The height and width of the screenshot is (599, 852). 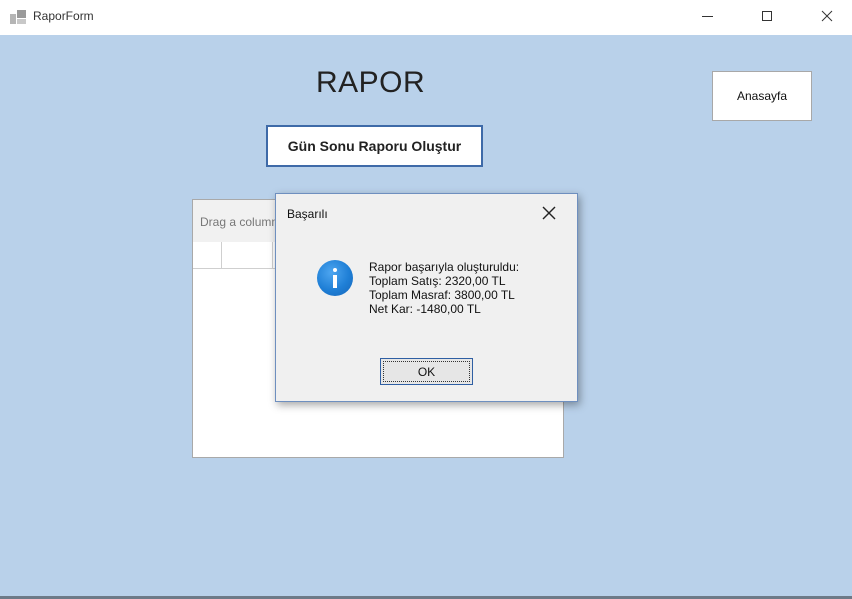 I want to click on create-day-end-report-button: Gün Sonu Raporu Oluştur, so click(x=374, y=146).